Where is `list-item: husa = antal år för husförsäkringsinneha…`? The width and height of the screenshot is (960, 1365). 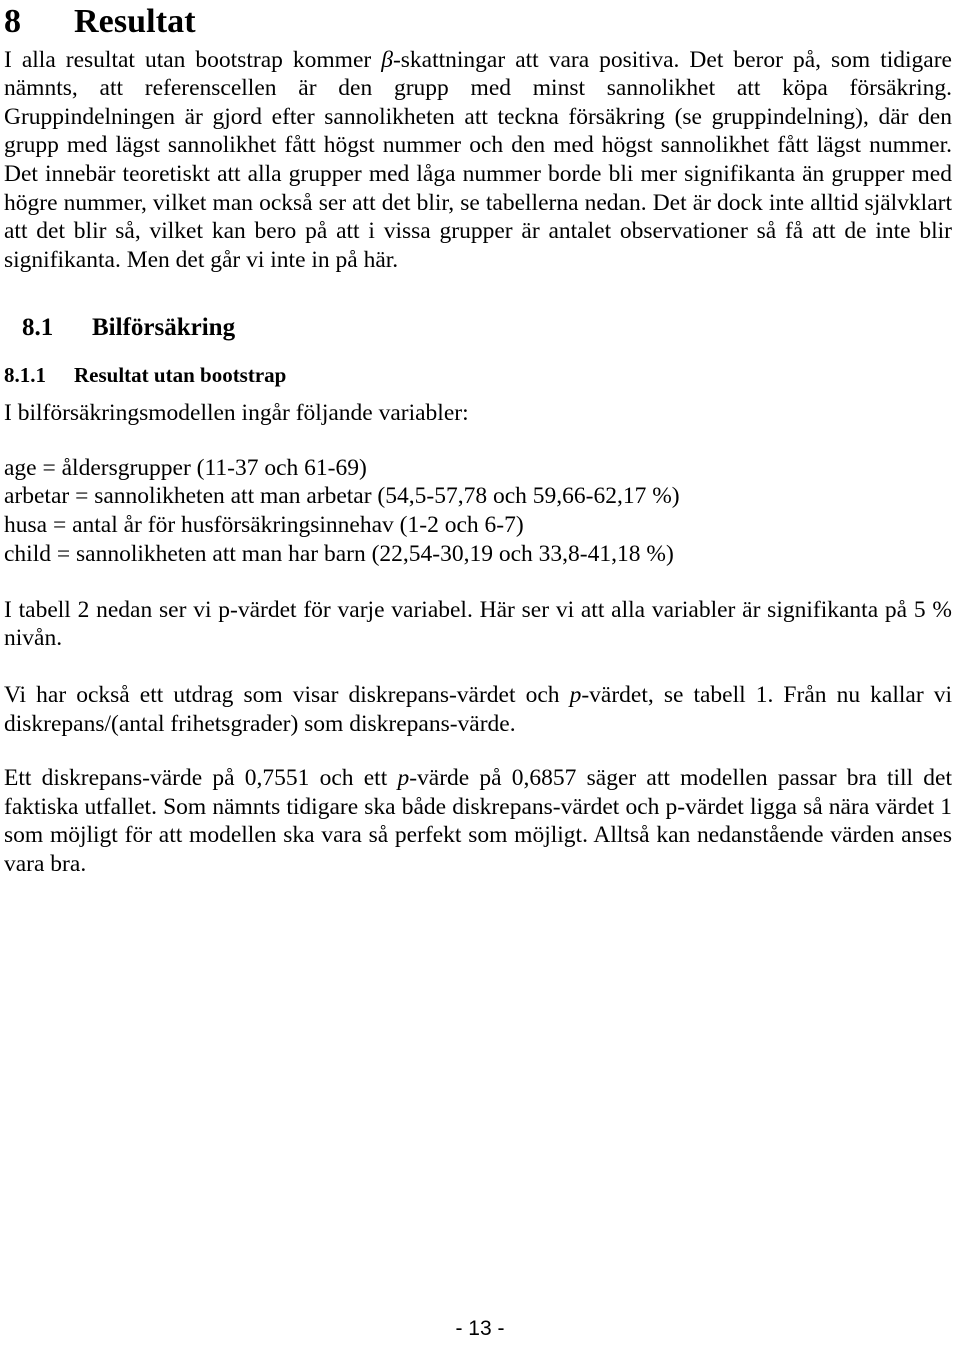
list-item: husa = antal år för husförsäkringsinneha… is located at coordinates (264, 525).